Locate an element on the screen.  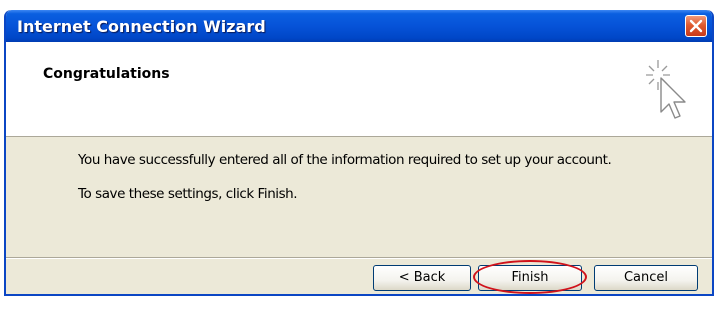
wizard-cursor-sparkle-icon is located at coordinates (666, 89).